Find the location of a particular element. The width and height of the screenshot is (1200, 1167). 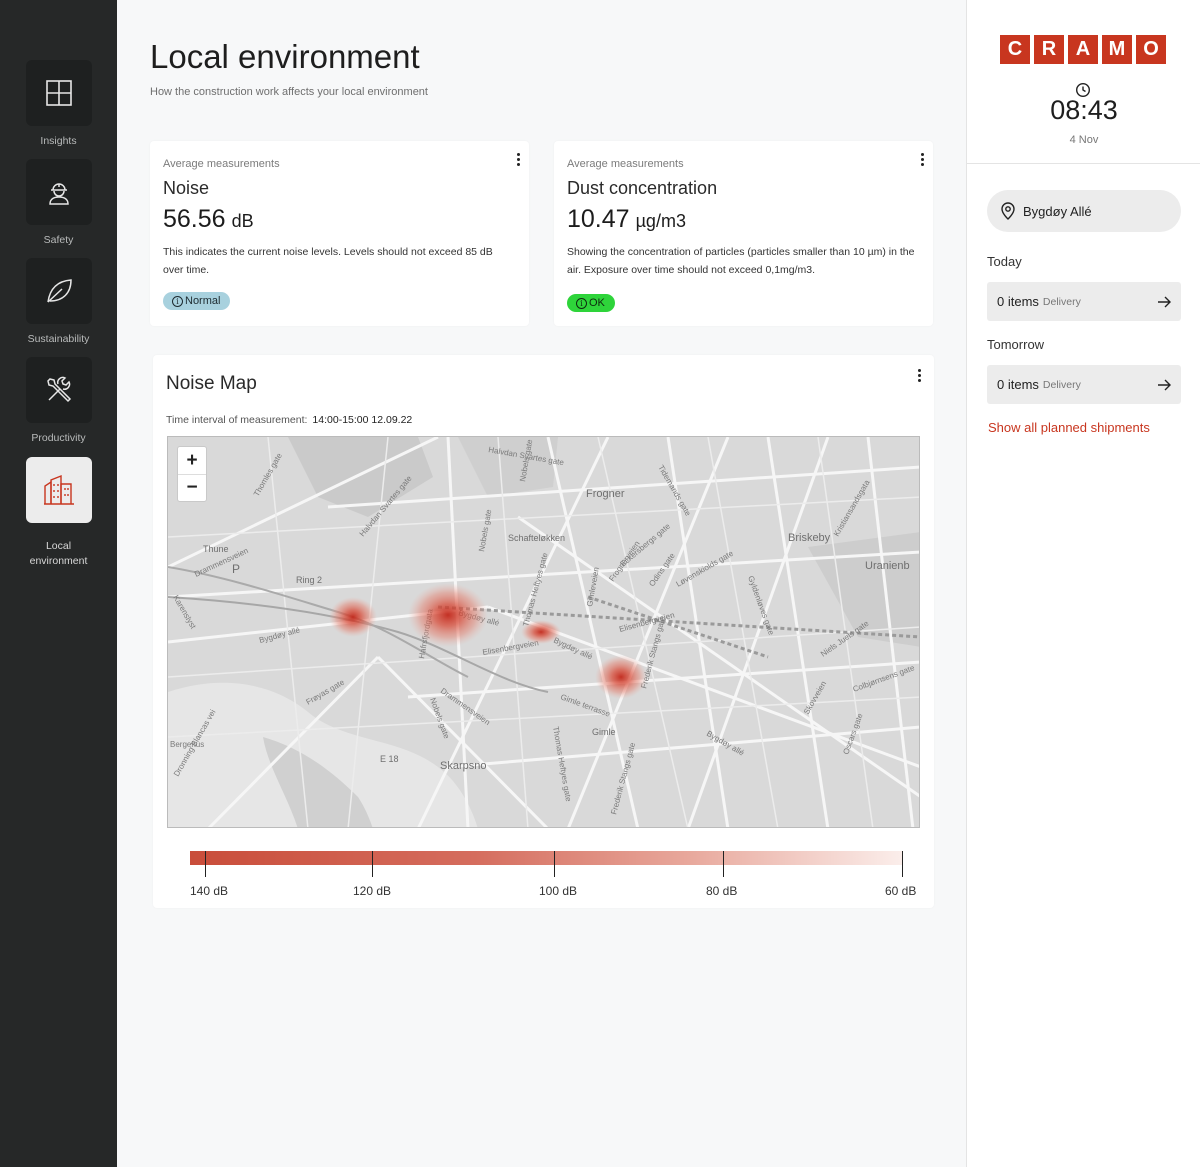

sidebar-item-label: Productivity is located at coordinates (58, 438).